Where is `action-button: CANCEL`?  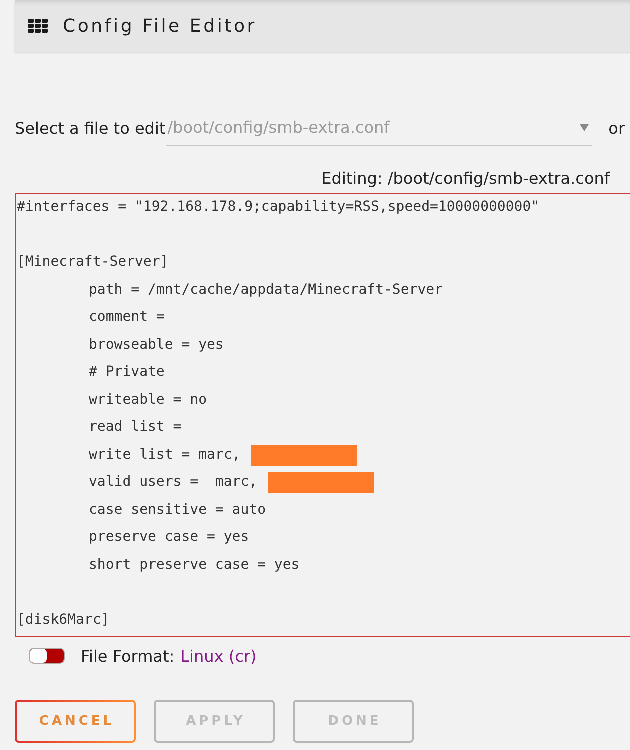 action-button: CANCEL is located at coordinates (75, 721).